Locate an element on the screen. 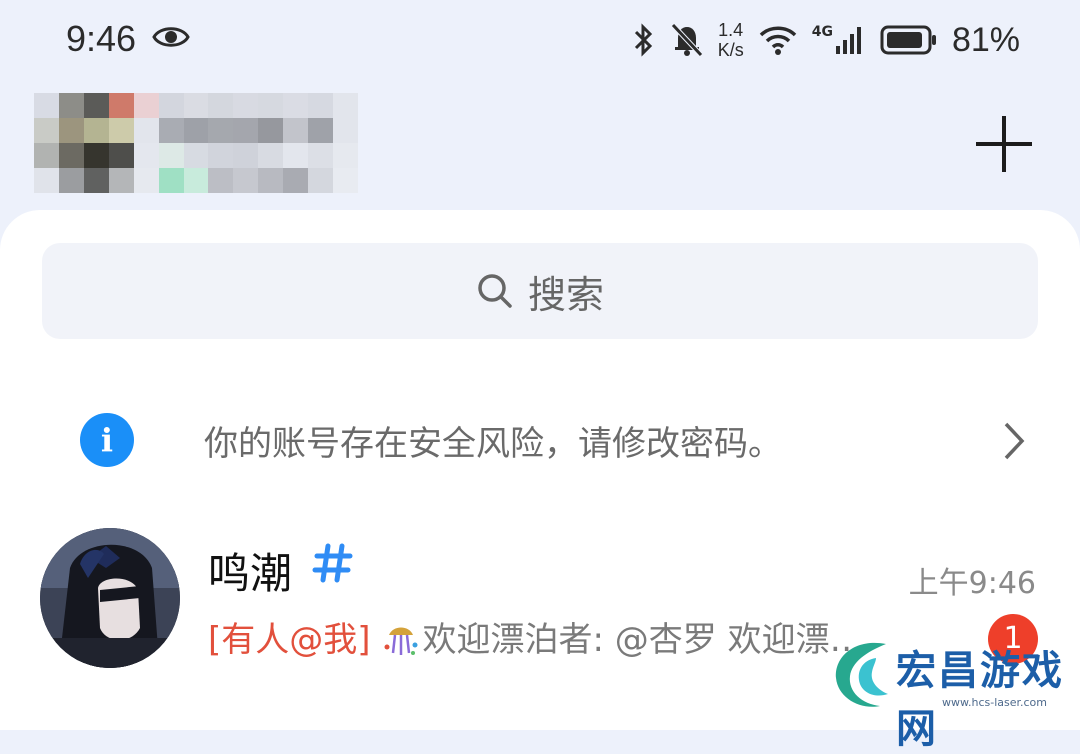  plus-icon is located at coordinates (1004, 144).